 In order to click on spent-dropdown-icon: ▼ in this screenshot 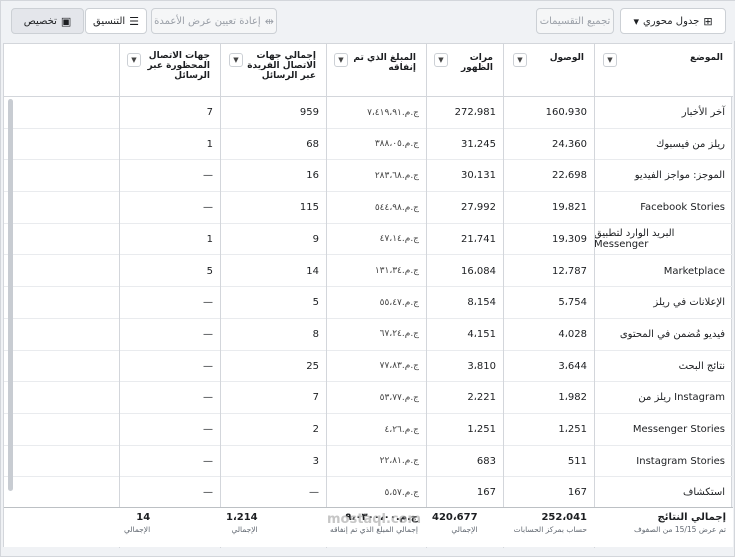, I will do `click(341, 60)`.